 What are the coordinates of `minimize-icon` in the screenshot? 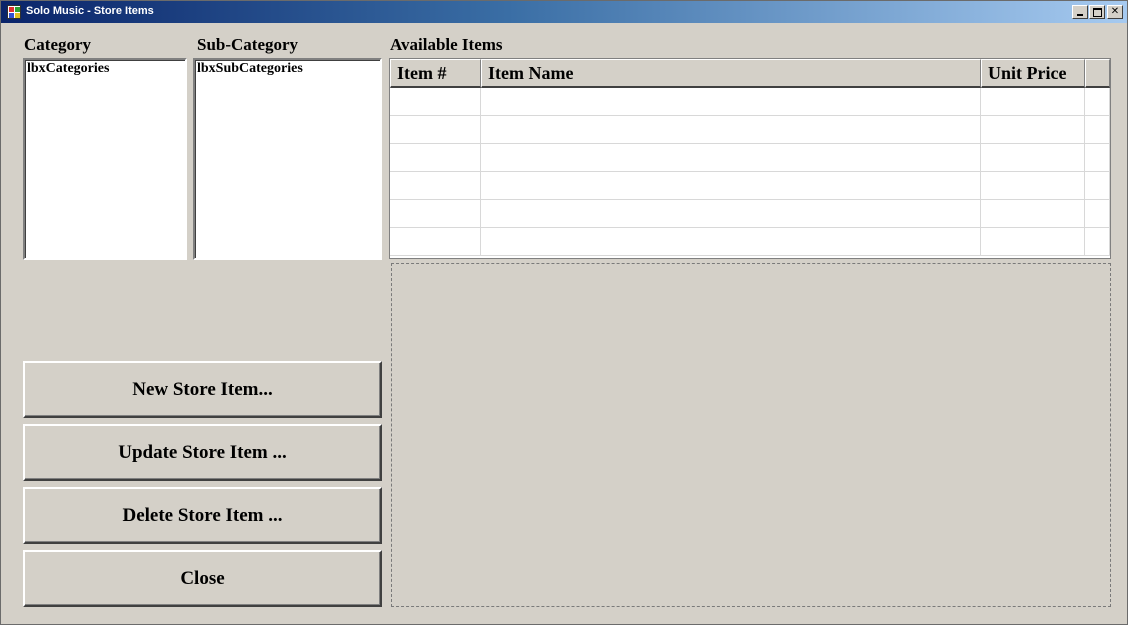 It's located at (1080, 15).